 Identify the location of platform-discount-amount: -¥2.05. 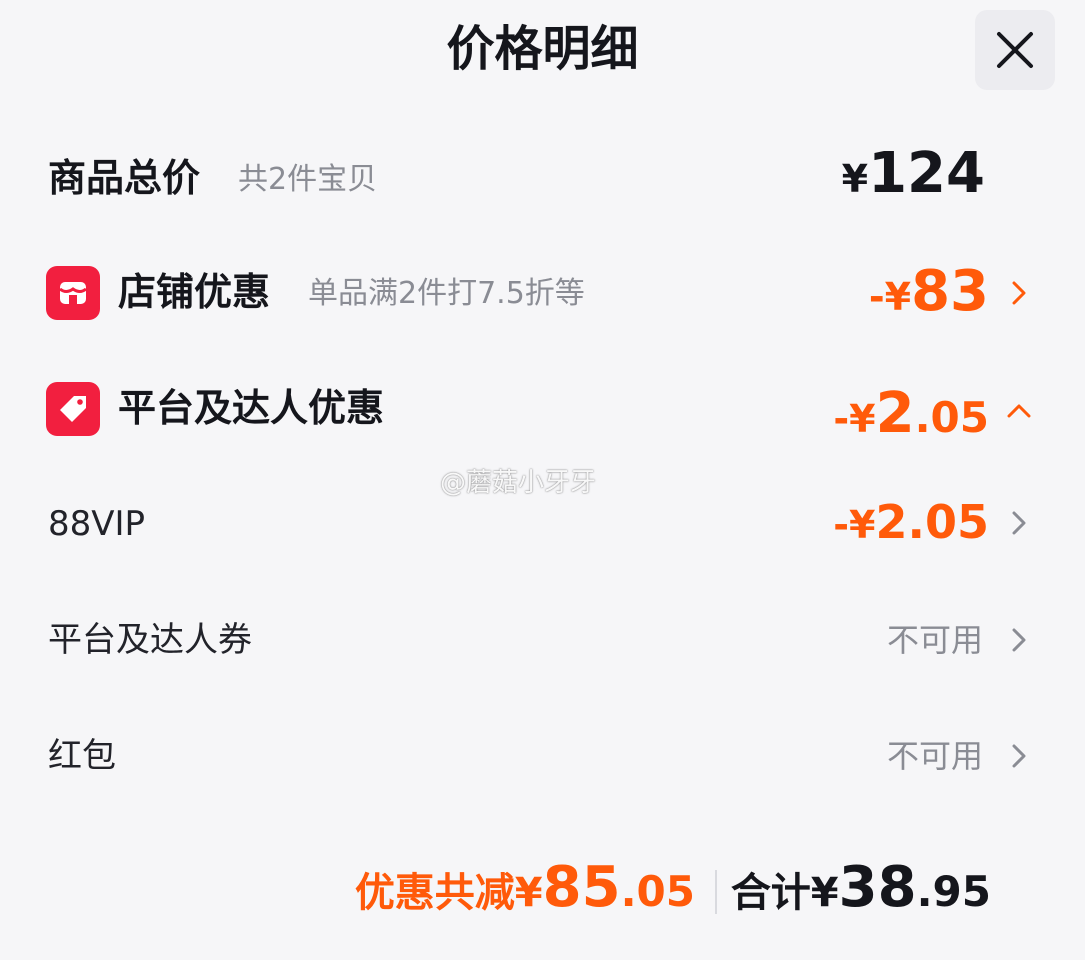
(911, 420).